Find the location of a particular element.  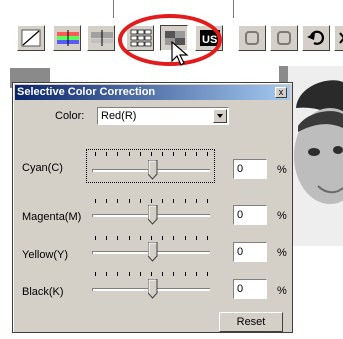

color-select-value: Red(R) is located at coordinates (119, 116).